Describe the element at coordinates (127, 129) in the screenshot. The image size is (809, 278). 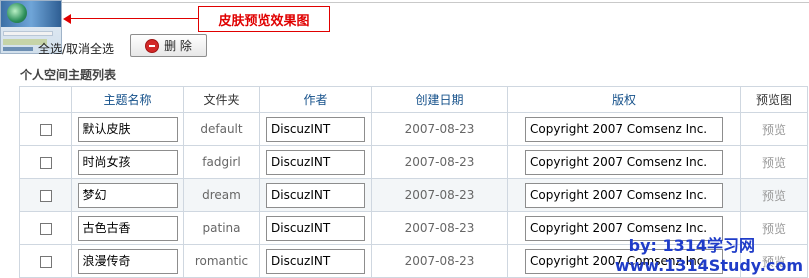
I see `theme-name-input: 默认皮肤` at that location.